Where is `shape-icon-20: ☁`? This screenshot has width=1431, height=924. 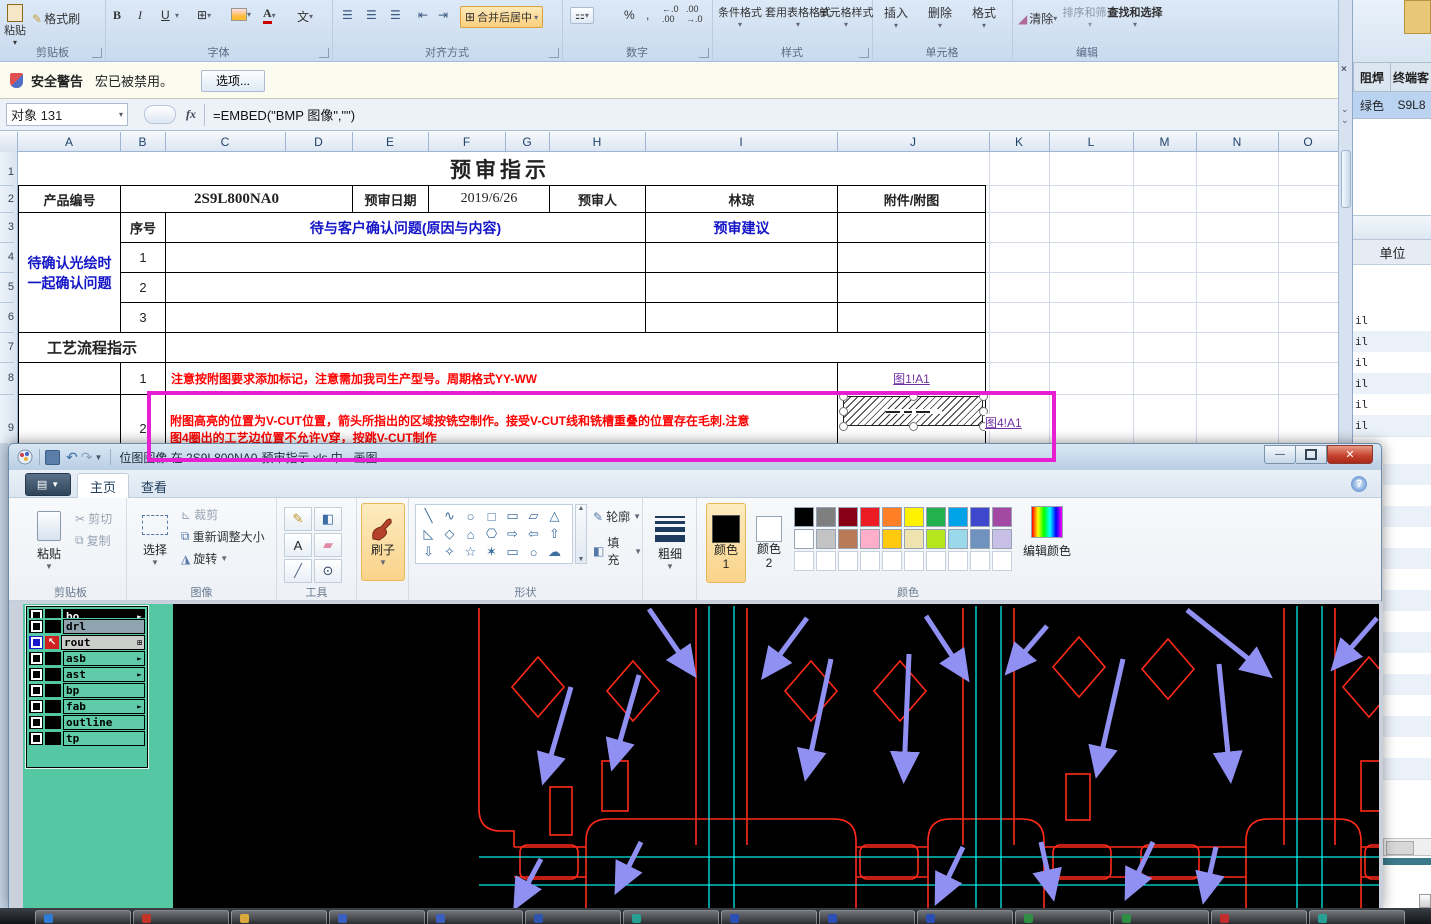
shape-icon-20: ☁ is located at coordinates (554, 552).